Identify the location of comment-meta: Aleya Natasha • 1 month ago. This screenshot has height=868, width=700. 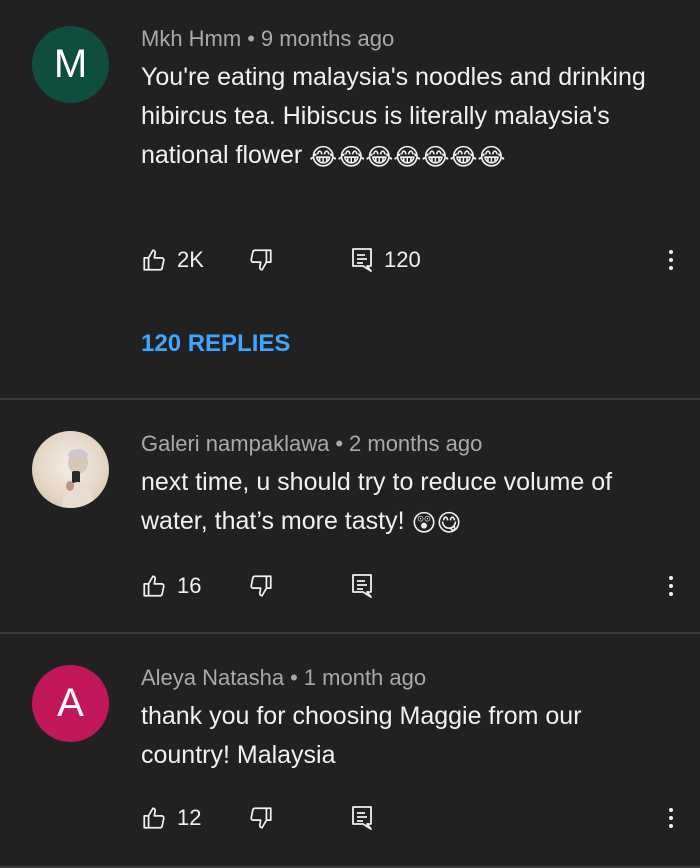
(283, 678).